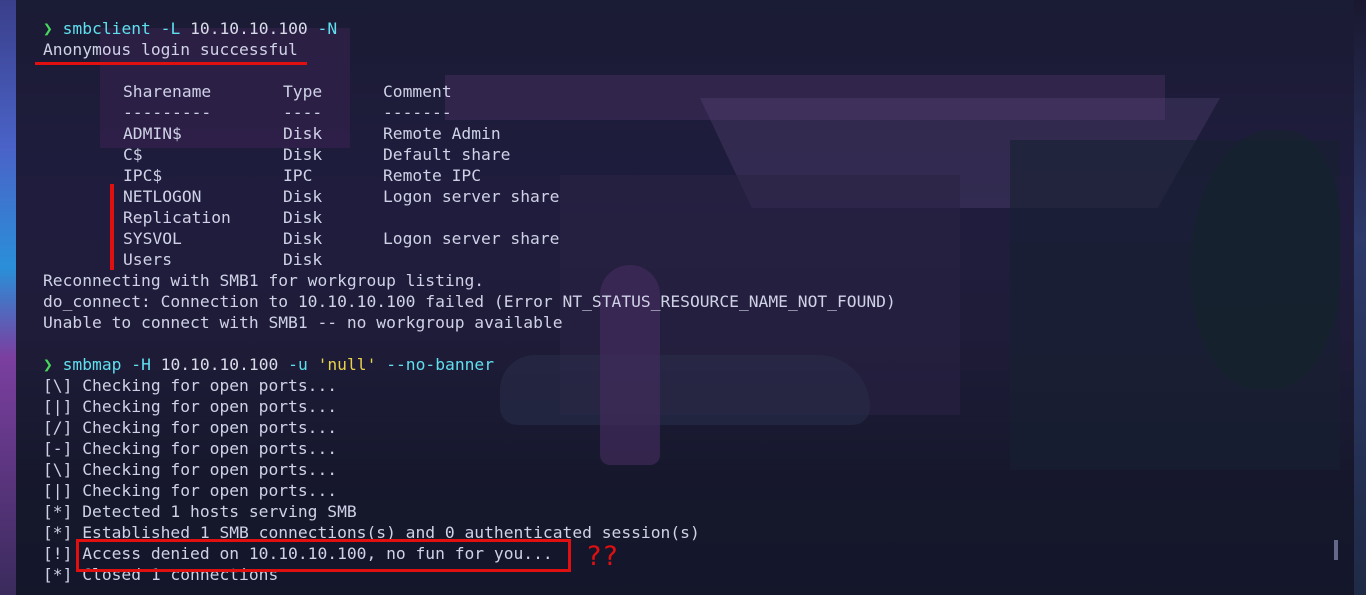 The width and height of the screenshot is (1366, 595). What do you see at coordinates (298, 175) in the screenshot?
I see `share-type: IPC` at bounding box center [298, 175].